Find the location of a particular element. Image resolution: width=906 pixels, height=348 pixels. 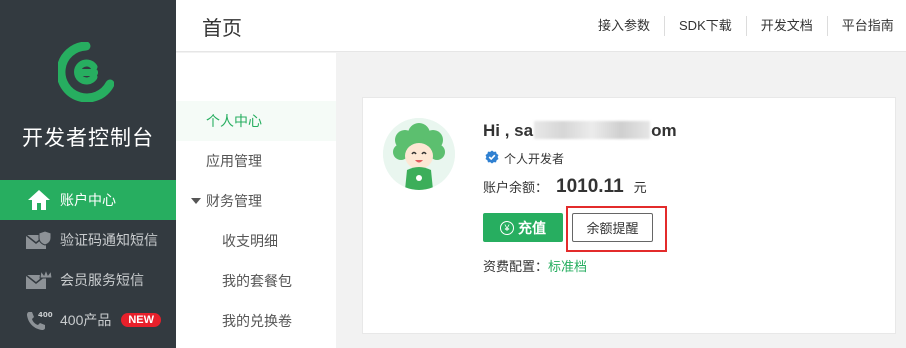

subnav-item-label: 财务管理 is located at coordinates (234, 201).